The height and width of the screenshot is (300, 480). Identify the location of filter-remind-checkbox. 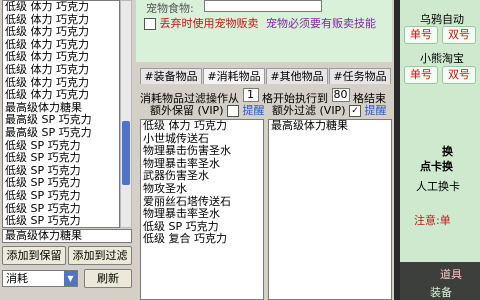
(354, 111).